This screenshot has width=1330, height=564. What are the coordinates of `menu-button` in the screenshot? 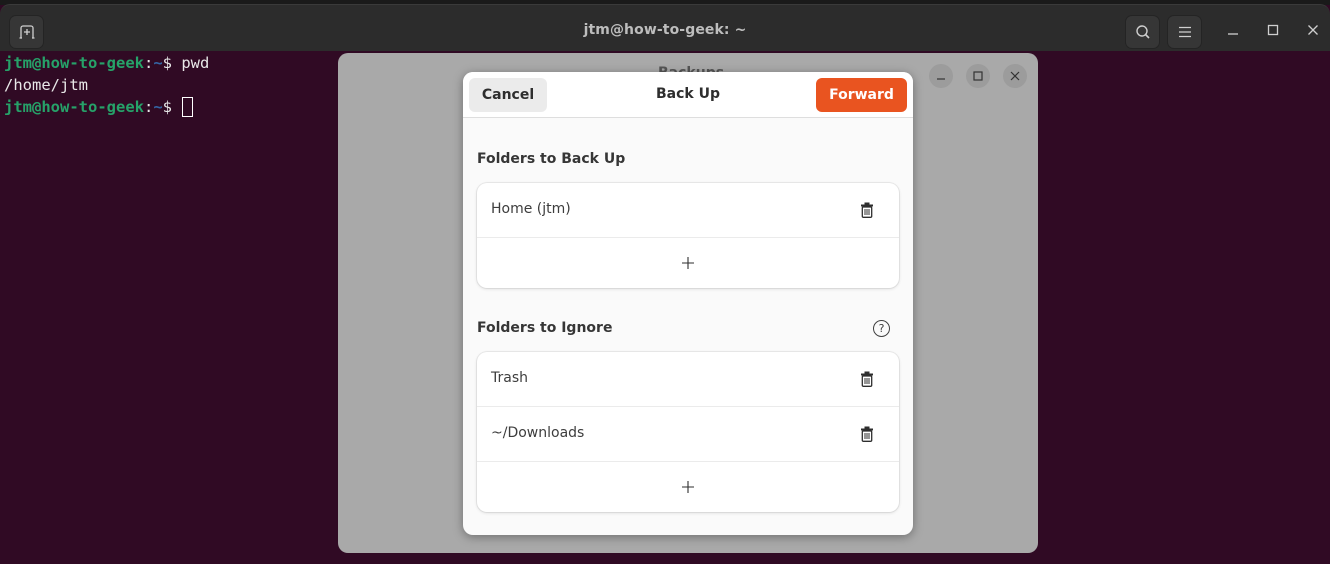 It's located at (1184, 32).